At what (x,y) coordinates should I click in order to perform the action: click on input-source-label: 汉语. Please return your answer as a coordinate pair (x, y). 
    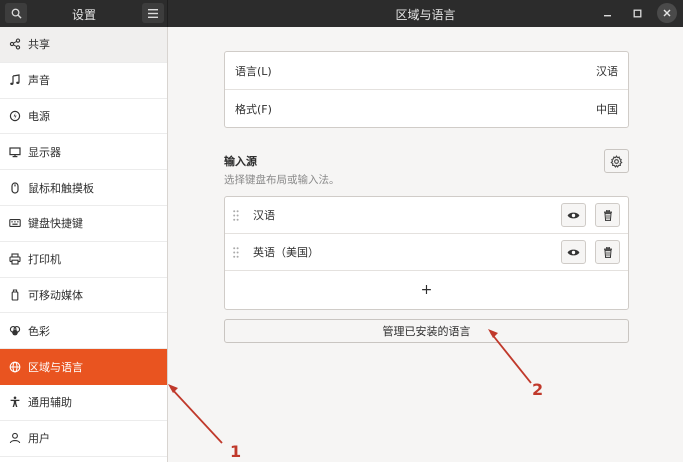
    Looking at the image, I should click on (264, 215).